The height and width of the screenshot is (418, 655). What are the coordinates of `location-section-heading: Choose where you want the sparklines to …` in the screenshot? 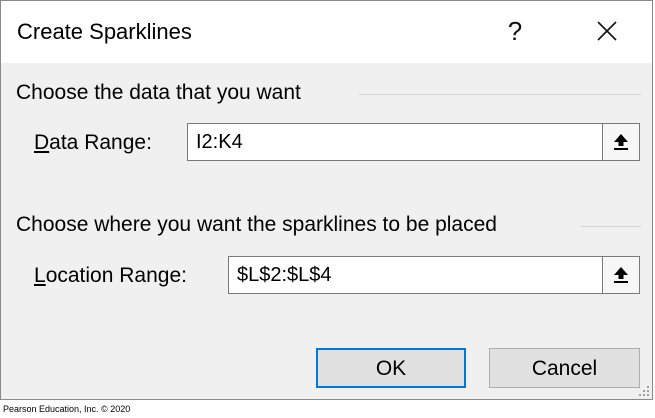 It's located at (256, 224).